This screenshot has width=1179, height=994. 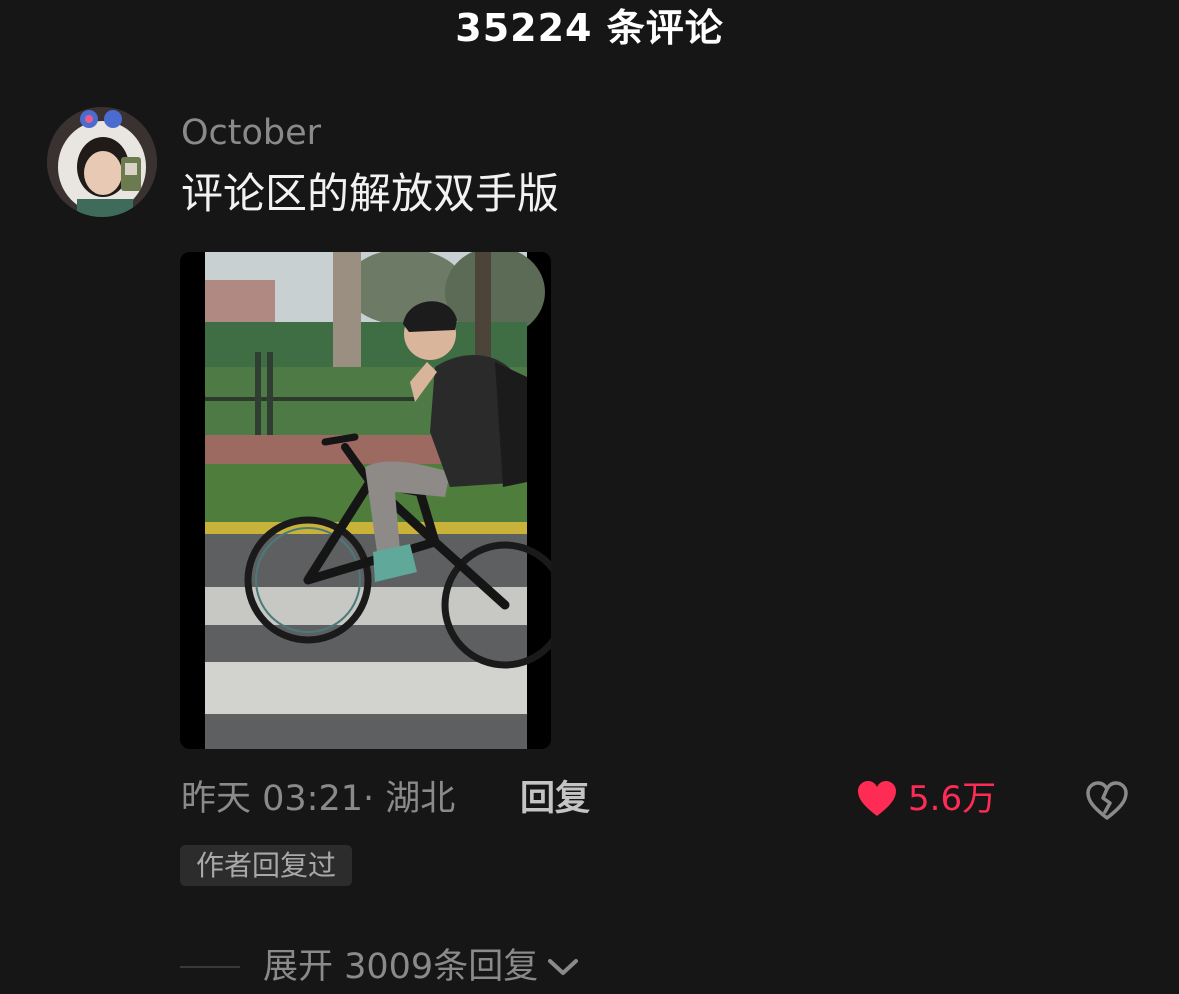 I want to click on expand-replies-button: 展开 3009条回复, so click(x=421, y=967).